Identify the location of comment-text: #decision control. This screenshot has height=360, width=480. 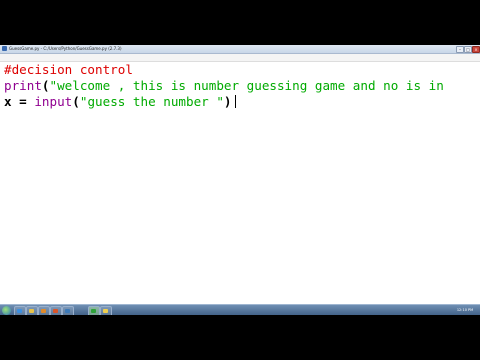
(68, 69).